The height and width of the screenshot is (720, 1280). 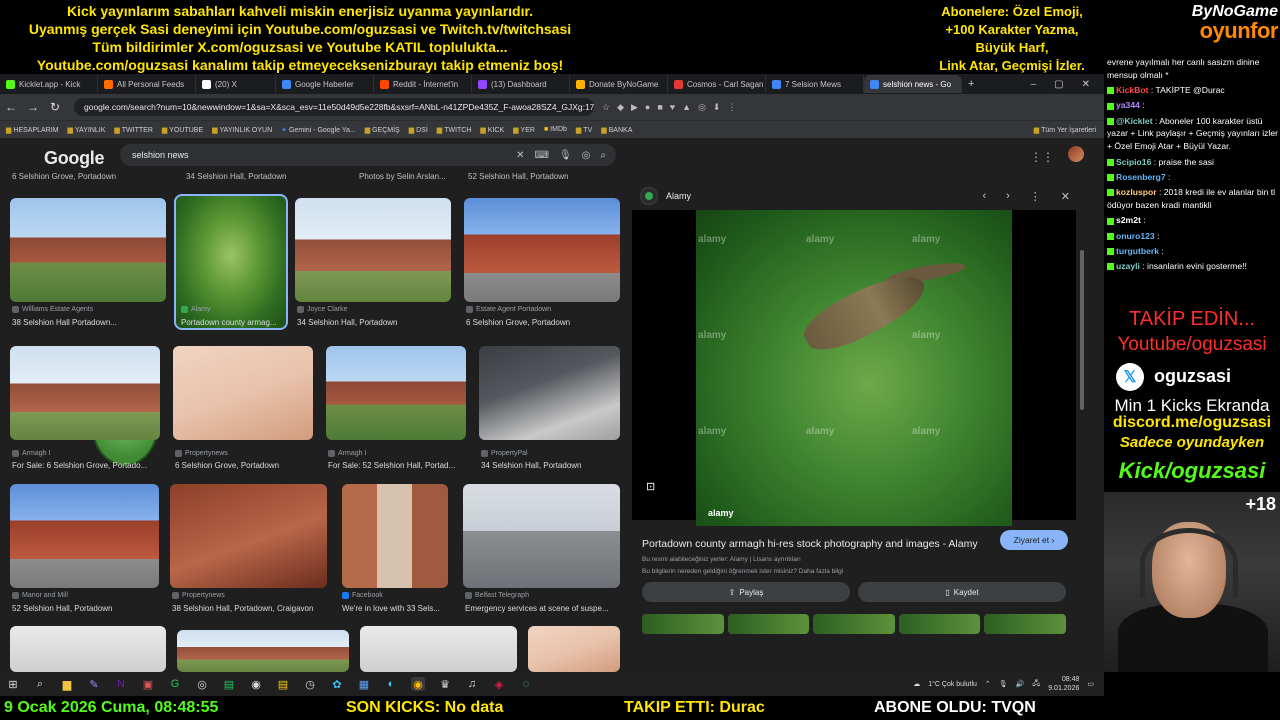 I want to click on download-icon: ⬇, so click(x=717, y=107).